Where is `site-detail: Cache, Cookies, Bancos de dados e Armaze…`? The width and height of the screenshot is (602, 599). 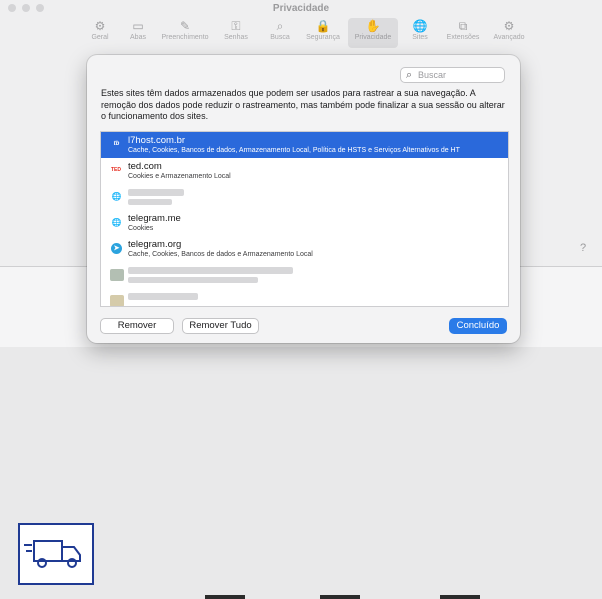 site-detail: Cache, Cookies, Bancos de dados e Armaze… is located at coordinates (220, 254).